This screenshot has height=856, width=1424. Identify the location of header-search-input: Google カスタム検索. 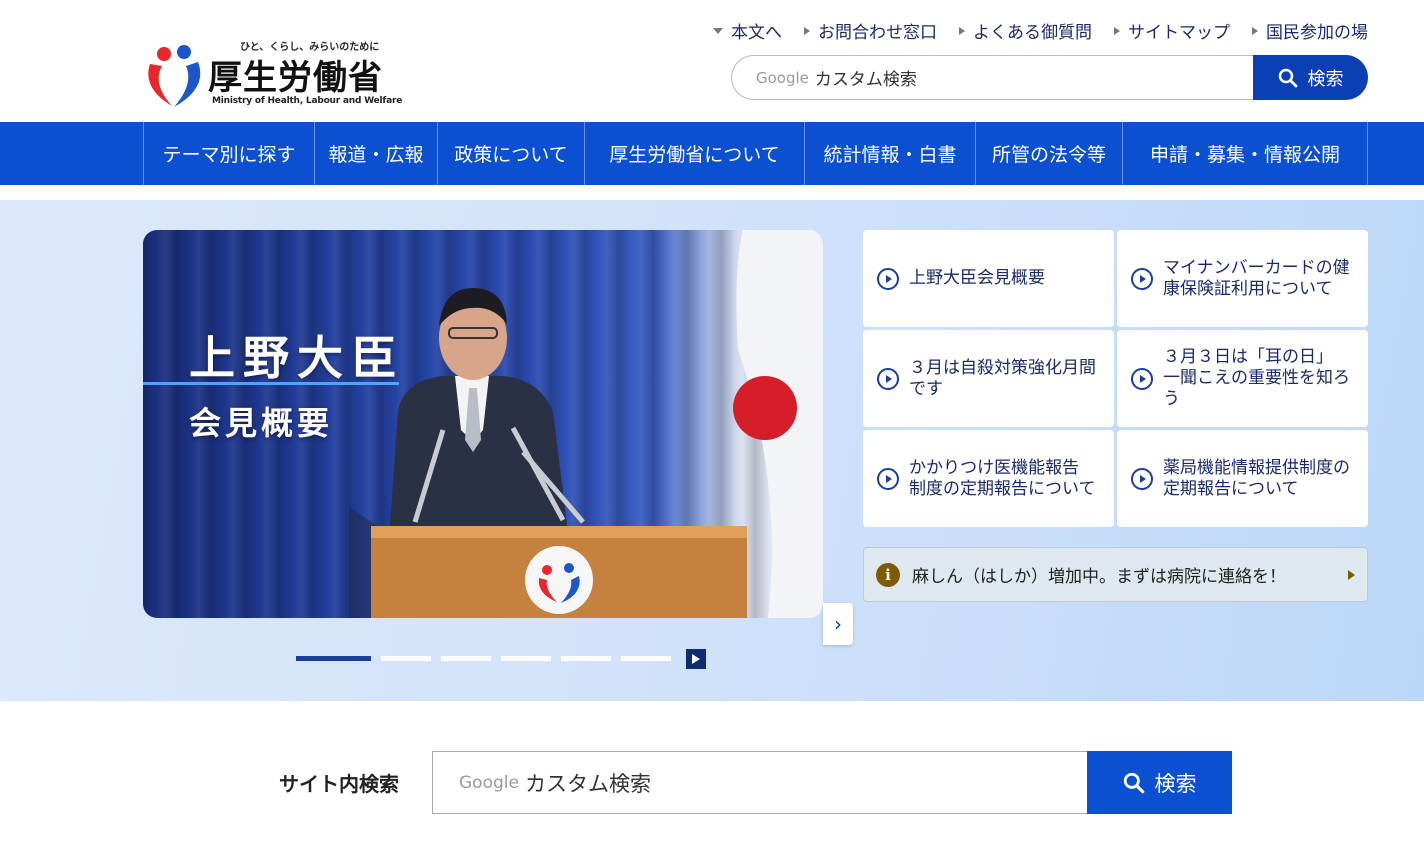
(992, 77).